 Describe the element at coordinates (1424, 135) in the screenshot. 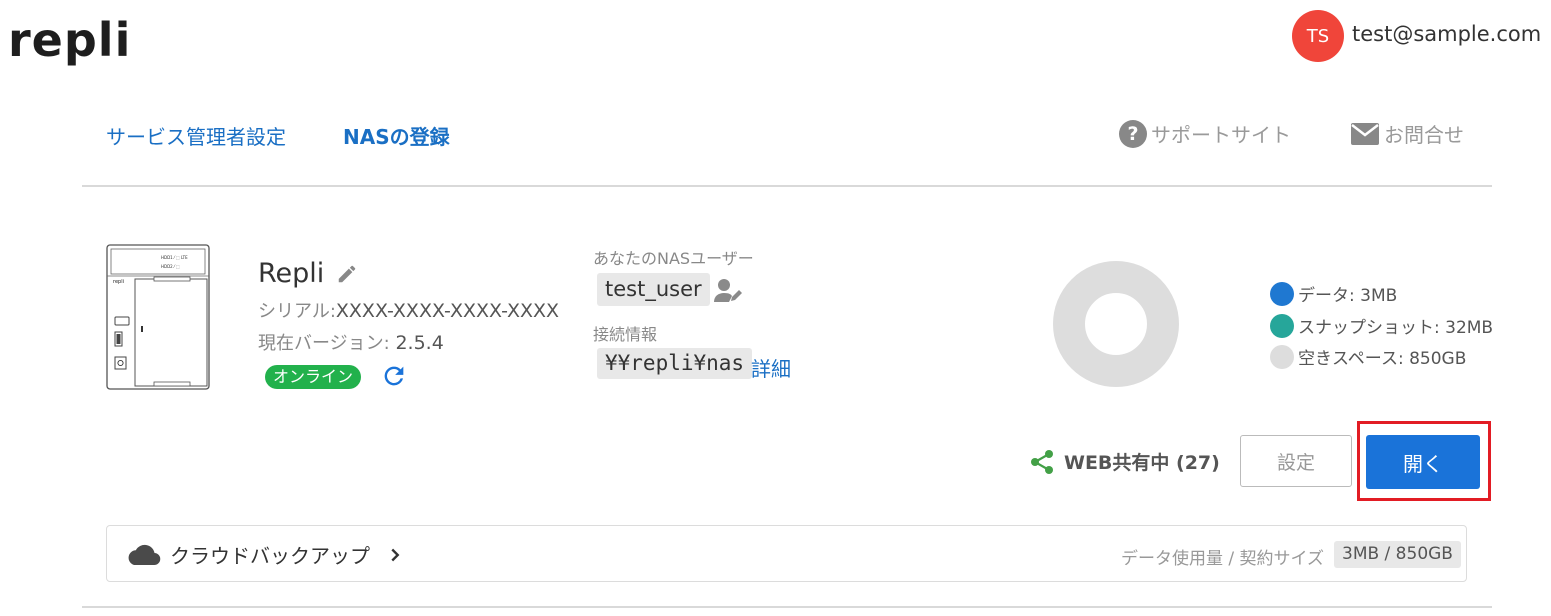

I see `contact-label: お問合せ` at that location.